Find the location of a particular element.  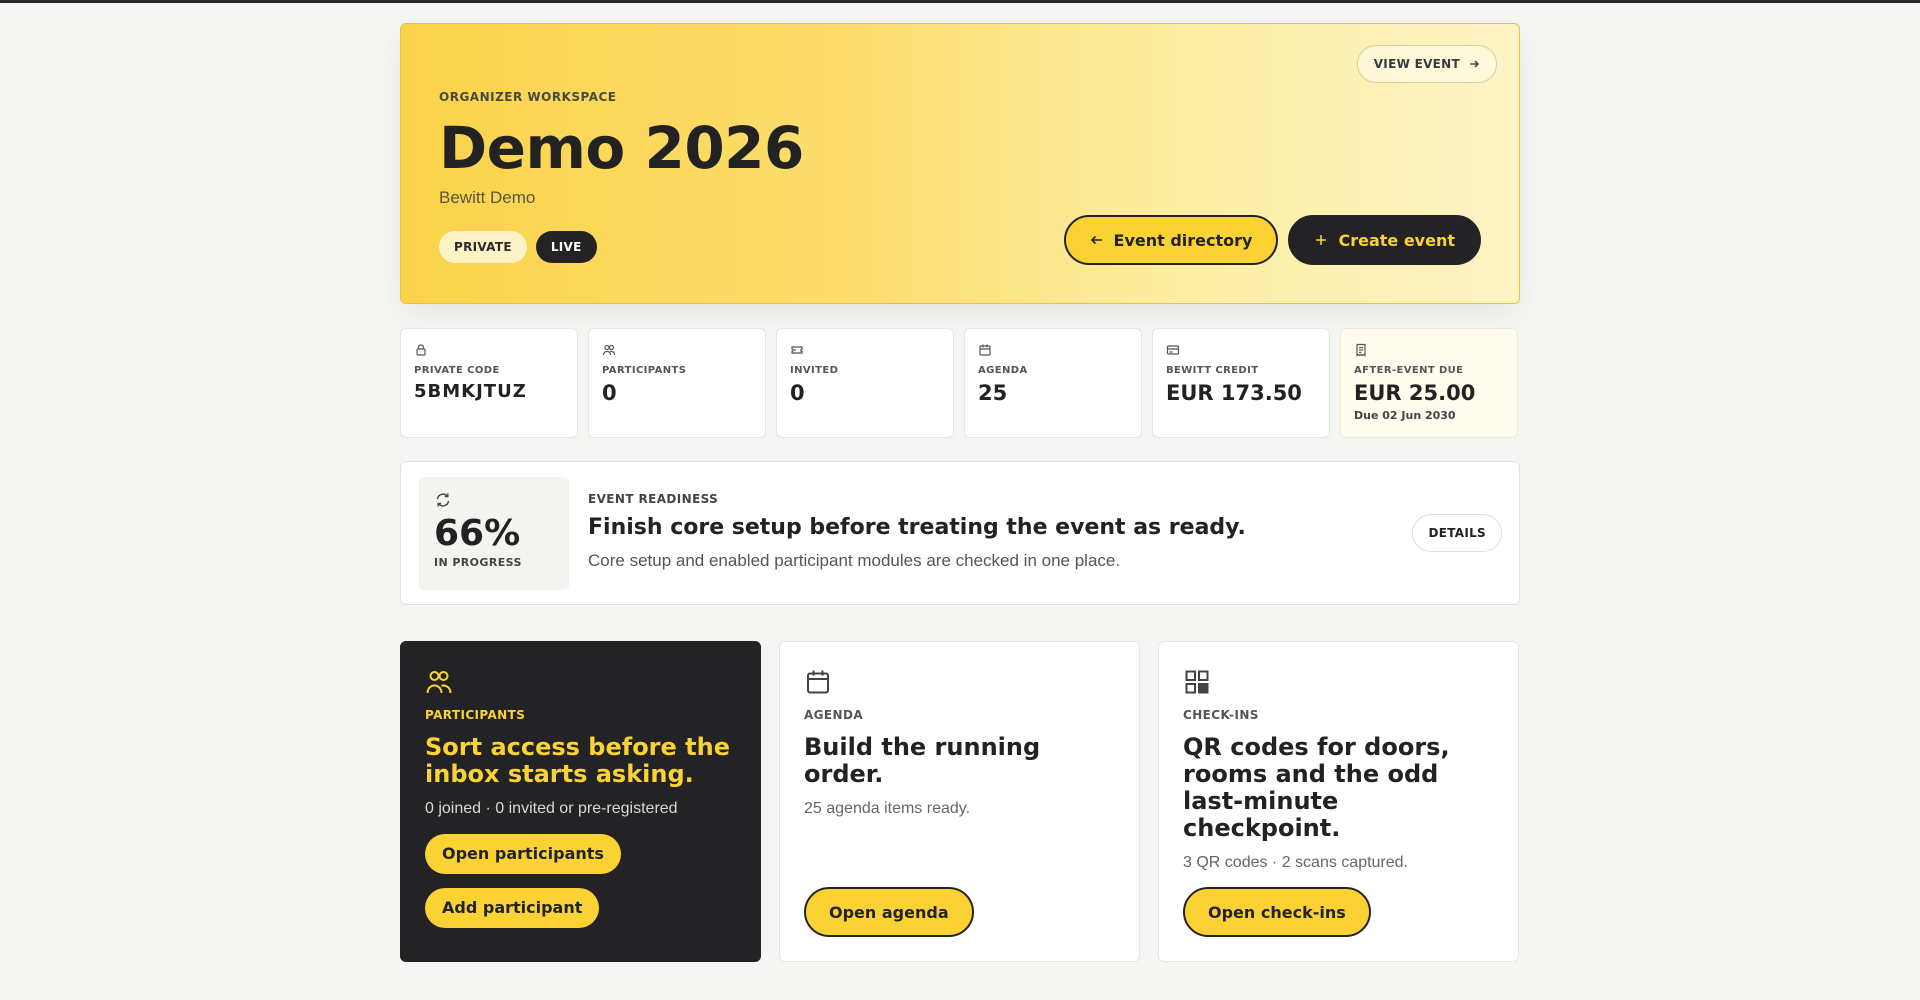

card-label: PARTICIPANTS is located at coordinates (475, 715).